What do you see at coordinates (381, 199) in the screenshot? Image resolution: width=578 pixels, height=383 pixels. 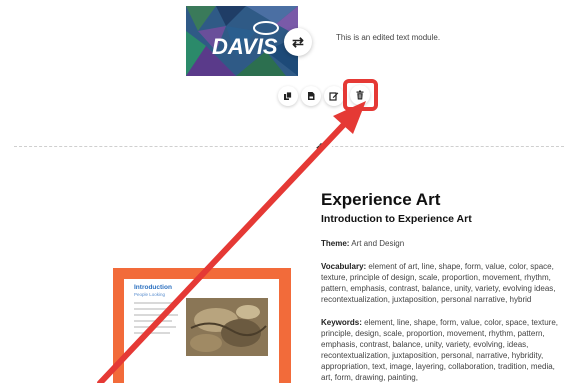 I see `lesson-title: Experience Art` at bounding box center [381, 199].